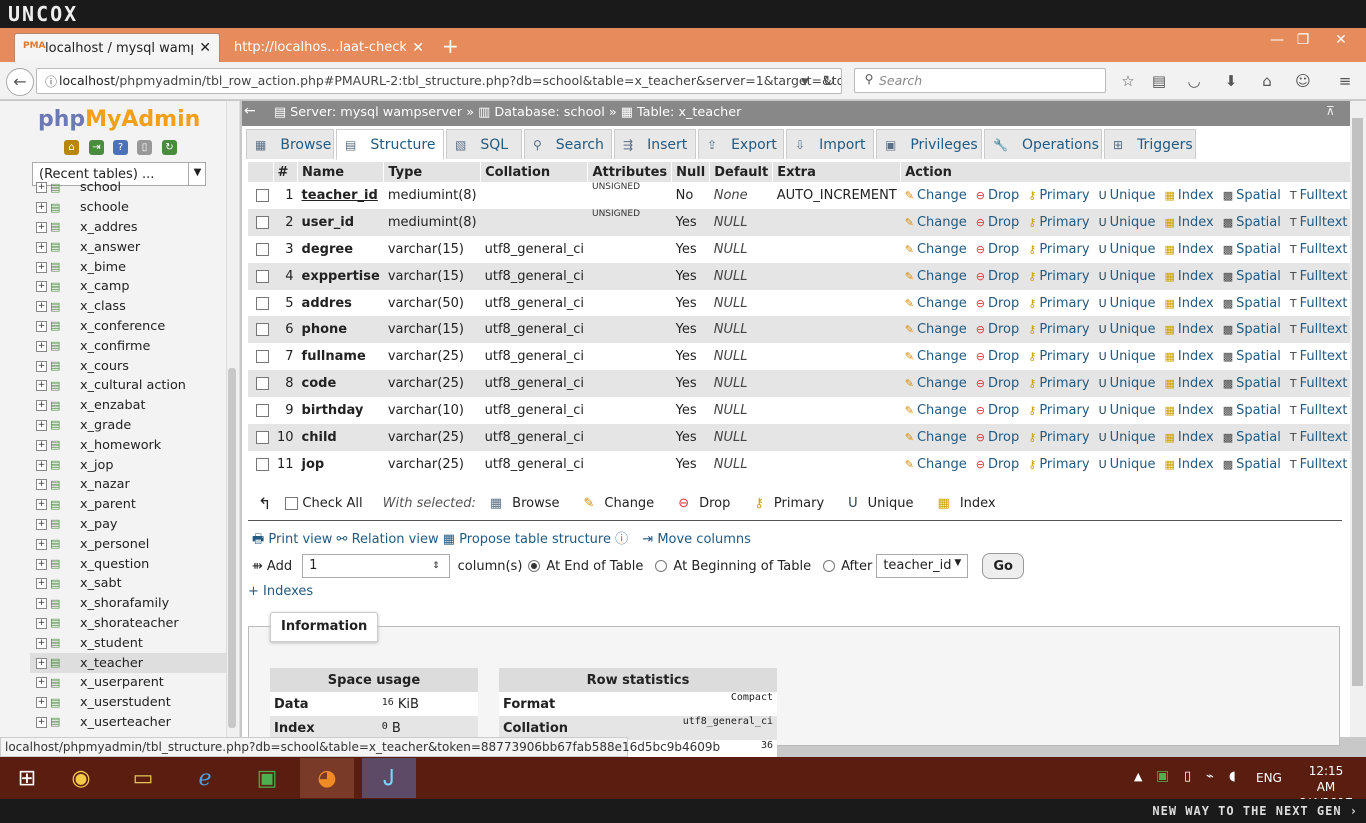  What do you see at coordinates (262, 249) in the screenshot?
I see `row-checkbox` at bounding box center [262, 249].